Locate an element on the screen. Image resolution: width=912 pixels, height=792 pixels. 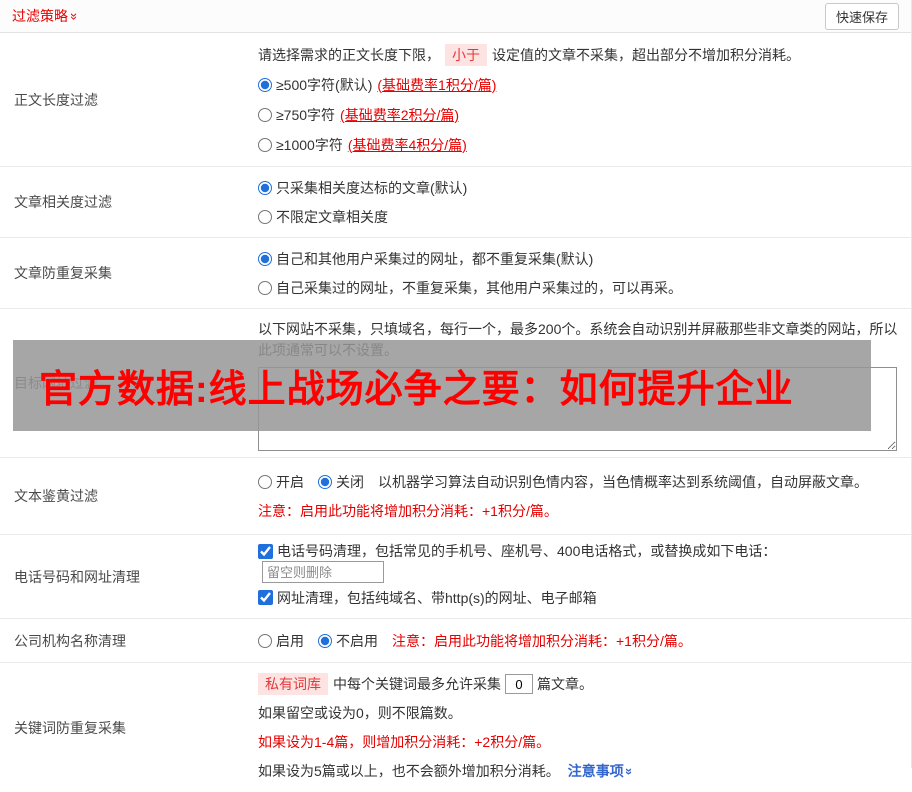
row-relevance-filter: 文章相关度过滤 只采集相关度达标的文章(默认) 不限定文章相关度 is located at coordinates (455, 202).